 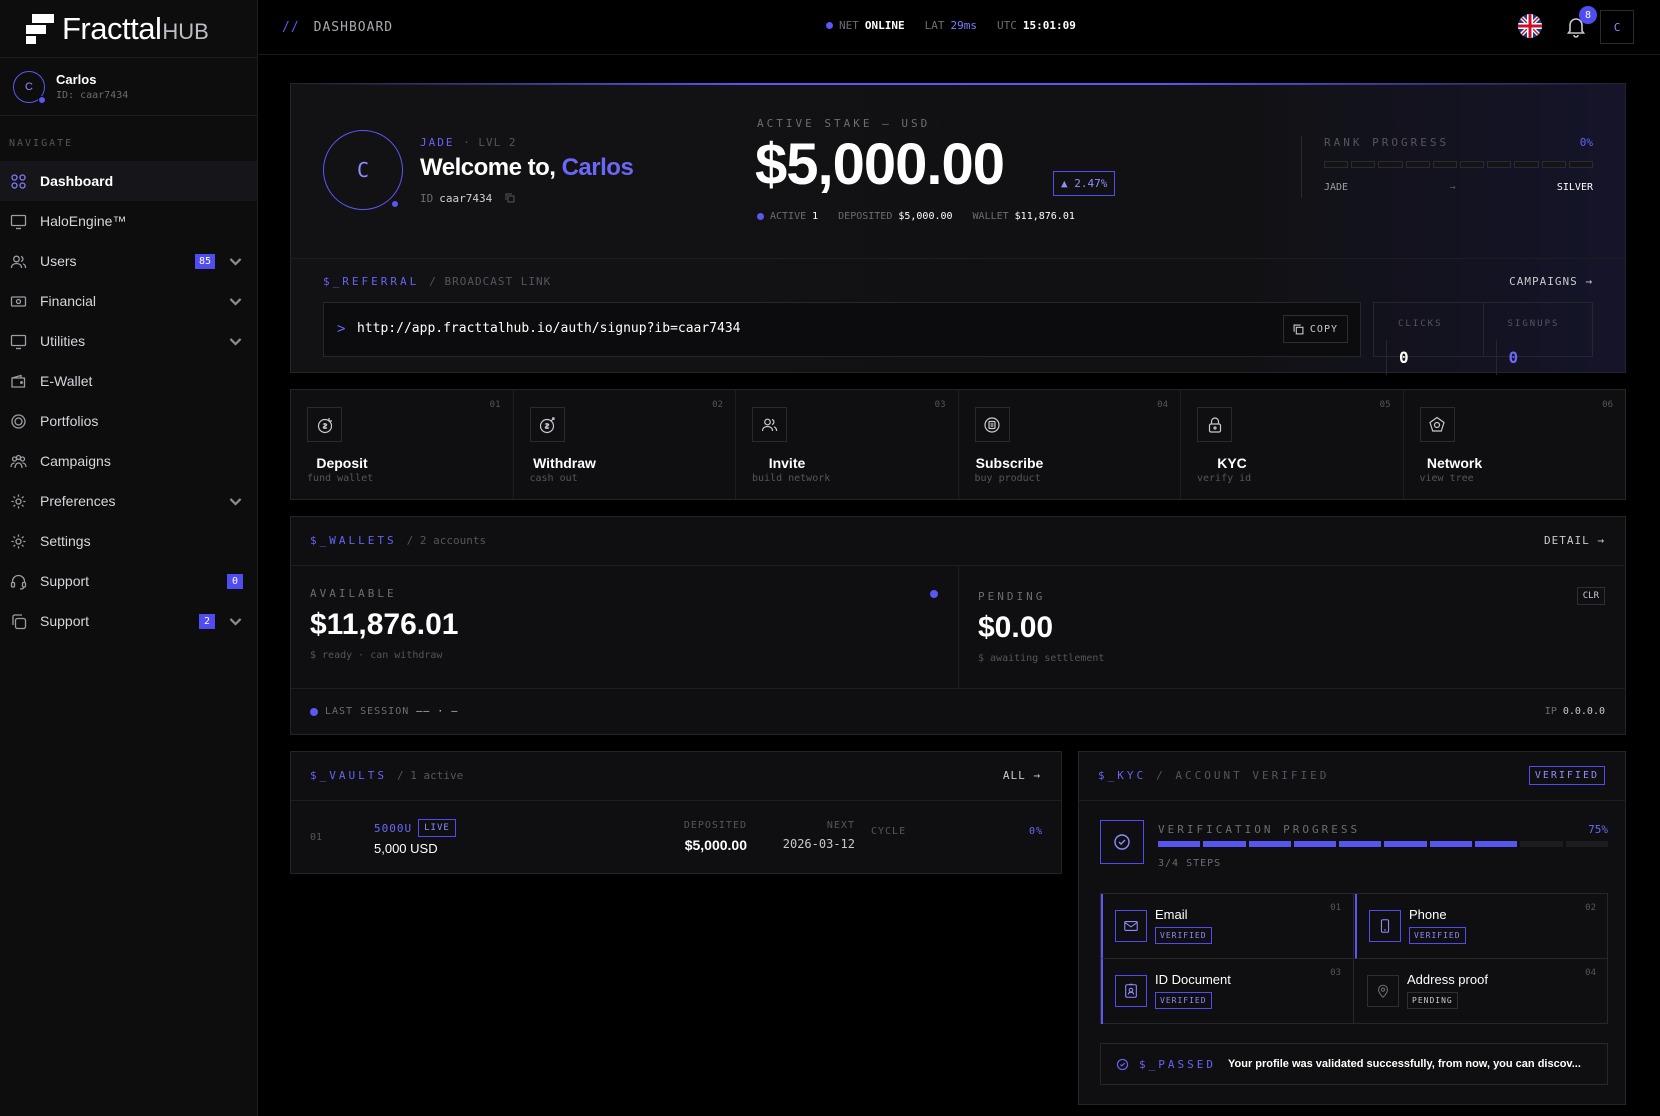 I want to click on gear-icon, so click(x=18, y=541).